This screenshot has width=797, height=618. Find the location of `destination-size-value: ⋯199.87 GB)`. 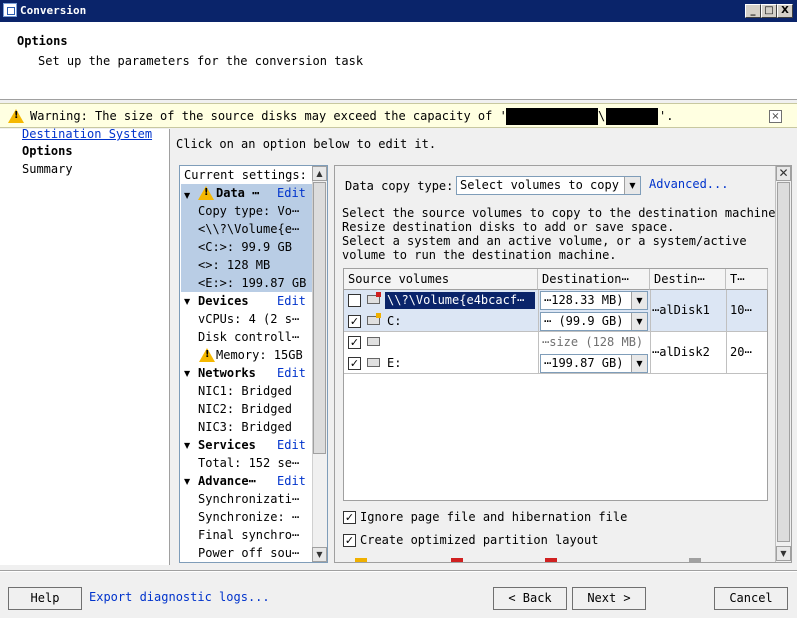

destination-size-value: ⋯199.87 GB) is located at coordinates (584, 363).